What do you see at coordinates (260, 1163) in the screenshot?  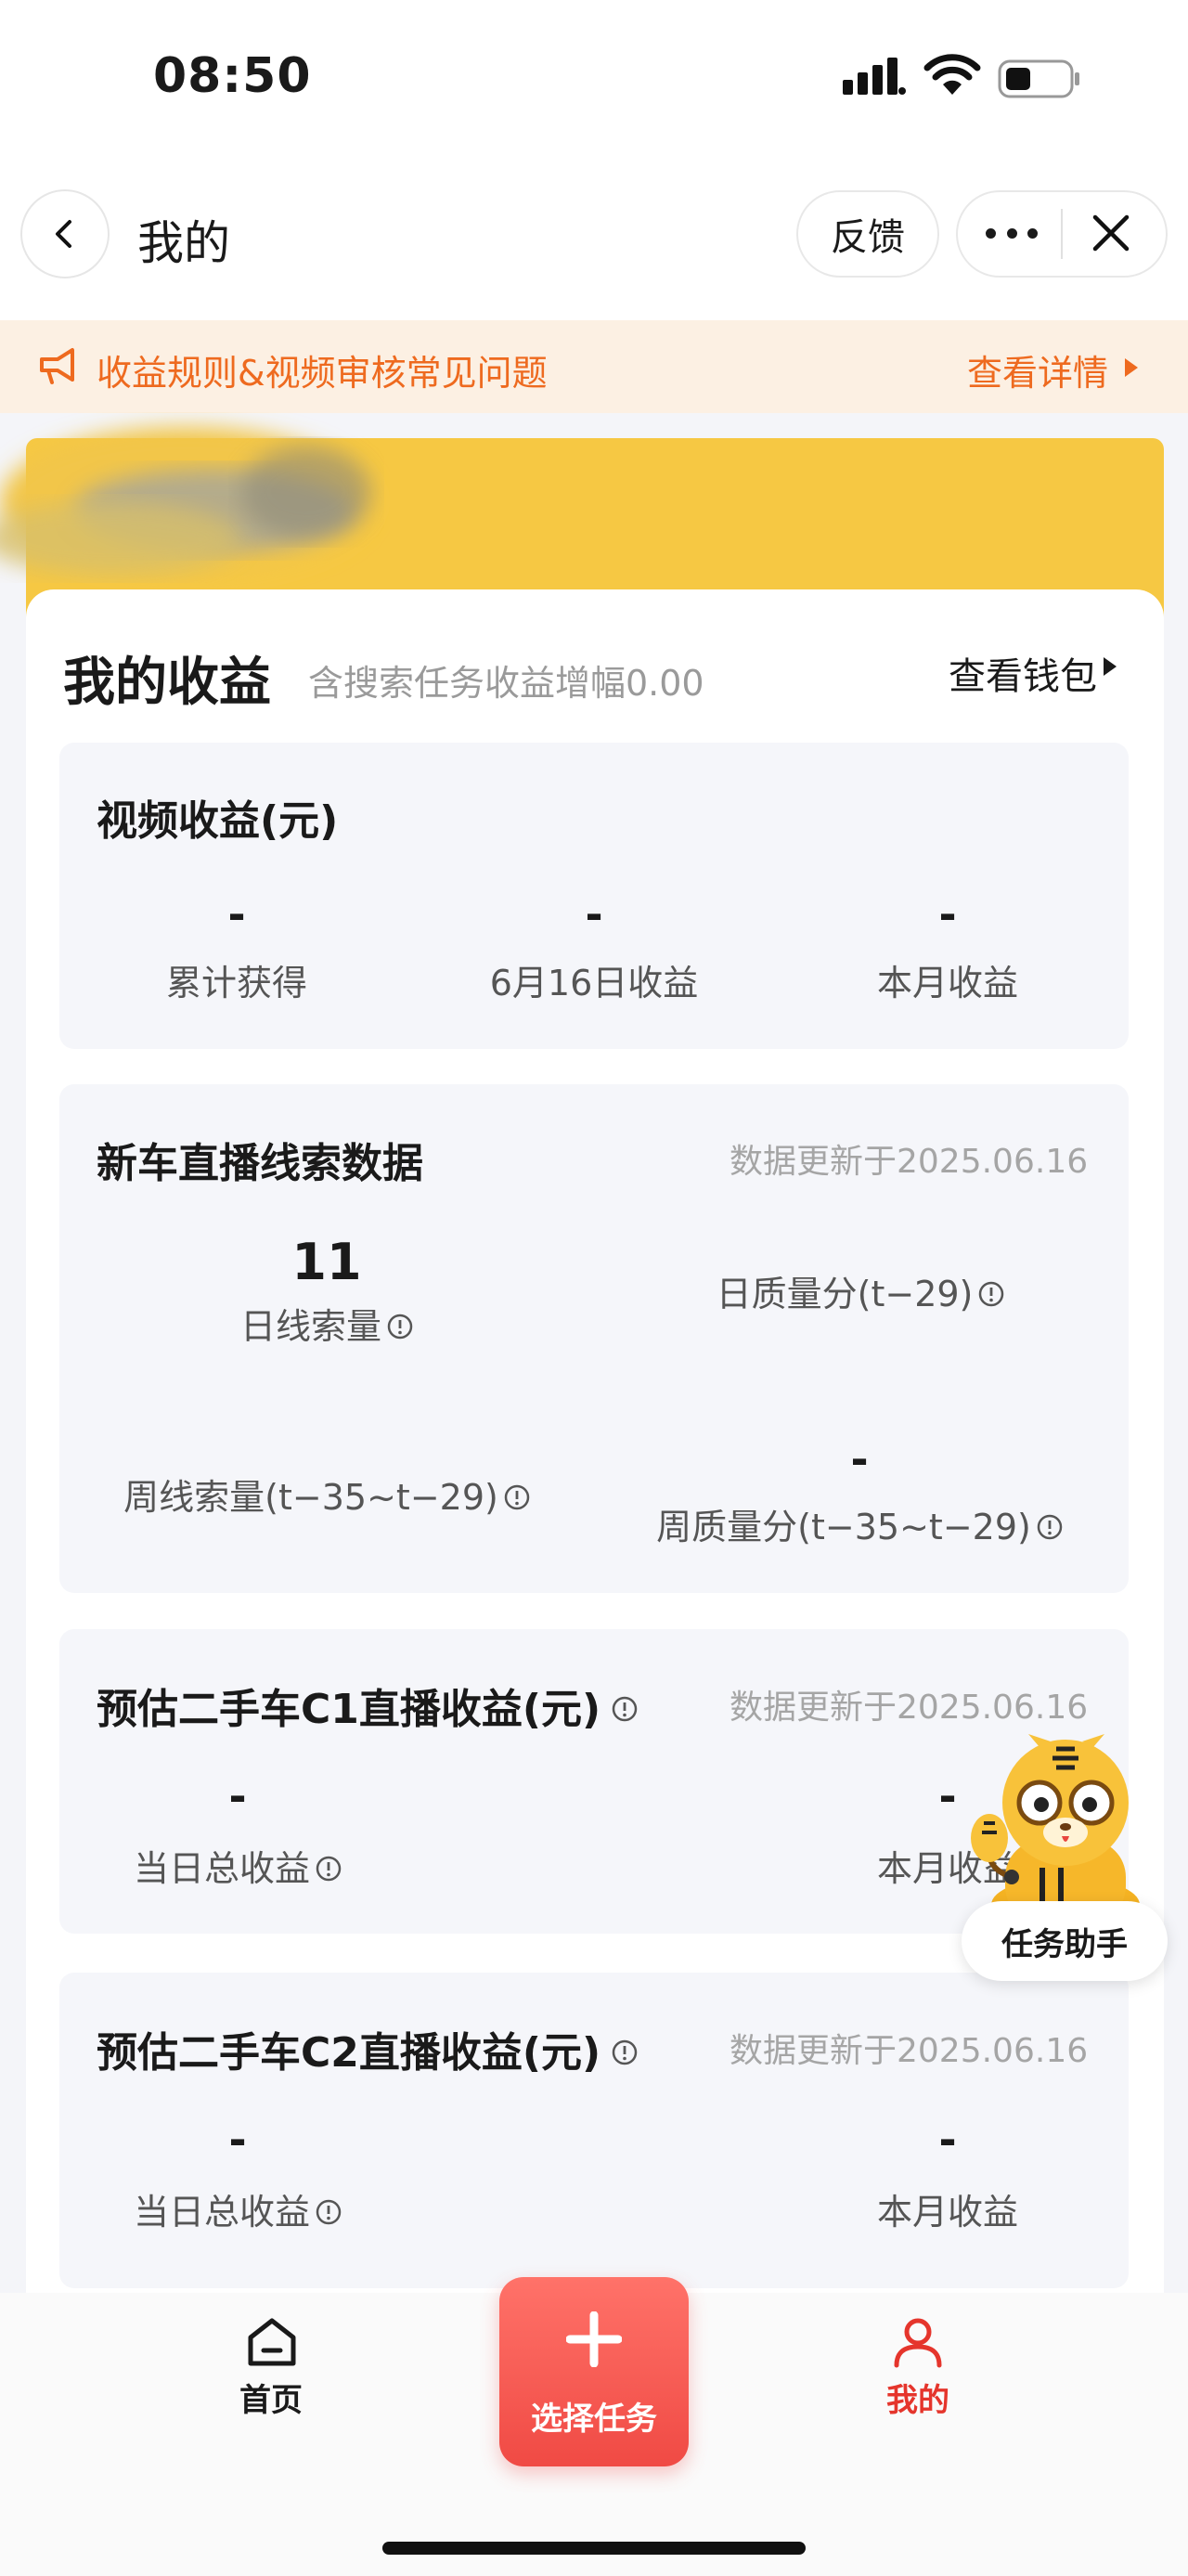 I see `new-car-leads-title: 新车直播线索数据` at bounding box center [260, 1163].